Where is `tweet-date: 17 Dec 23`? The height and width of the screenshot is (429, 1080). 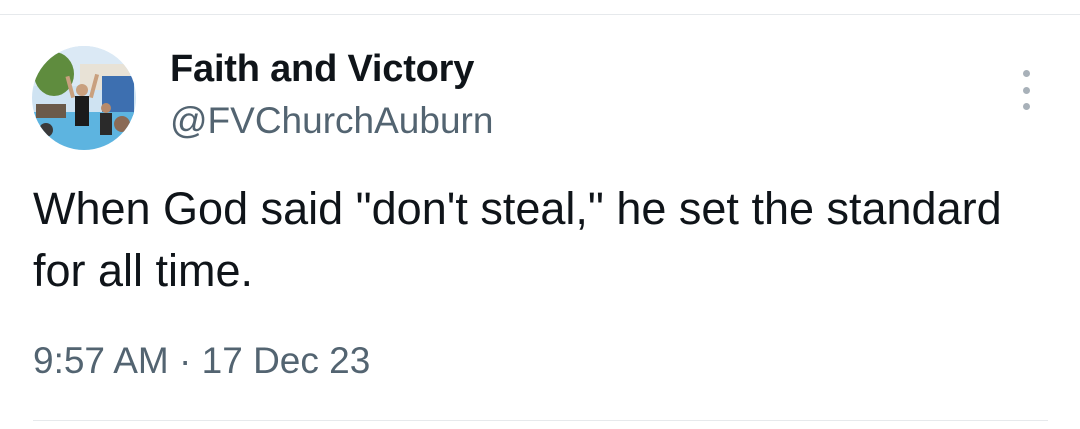
tweet-date: 17 Dec 23 is located at coordinates (286, 360).